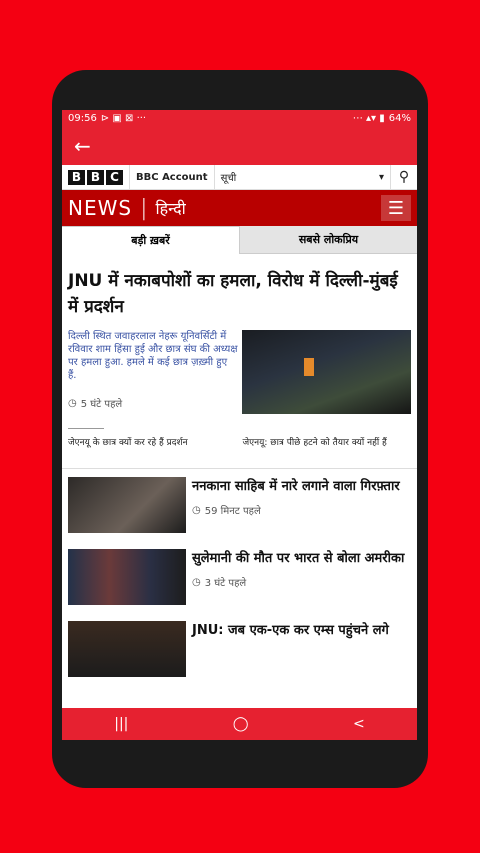 This screenshot has height=853, width=480. What do you see at coordinates (86, 428) in the screenshot?
I see `related-divider` at bounding box center [86, 428].